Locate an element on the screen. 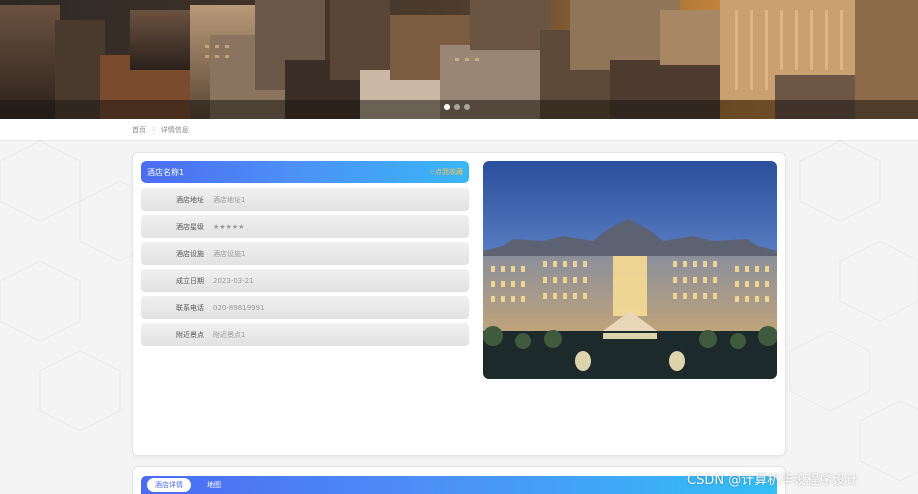 This screenshot has height=494, width=918. breadcrumb-bar: 首页 :: 详情信息 is located at coordinates (459, 130).